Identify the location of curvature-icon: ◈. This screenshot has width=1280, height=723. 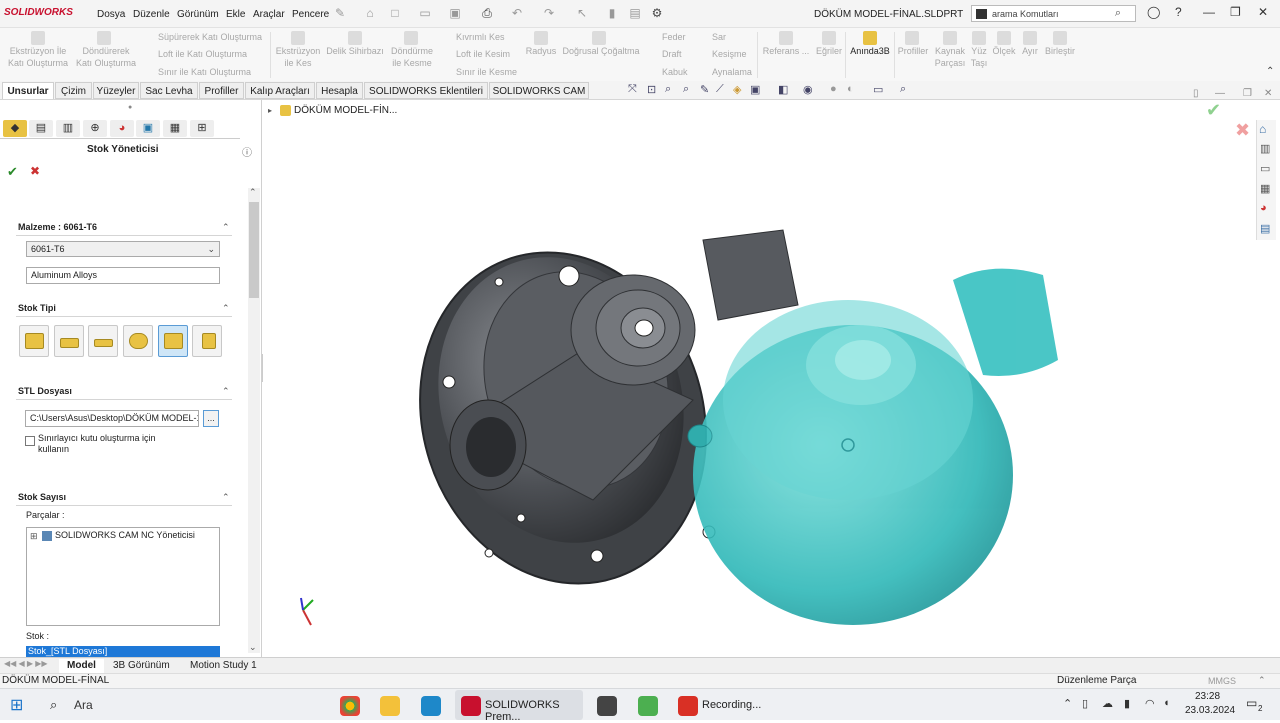
(737, 89).